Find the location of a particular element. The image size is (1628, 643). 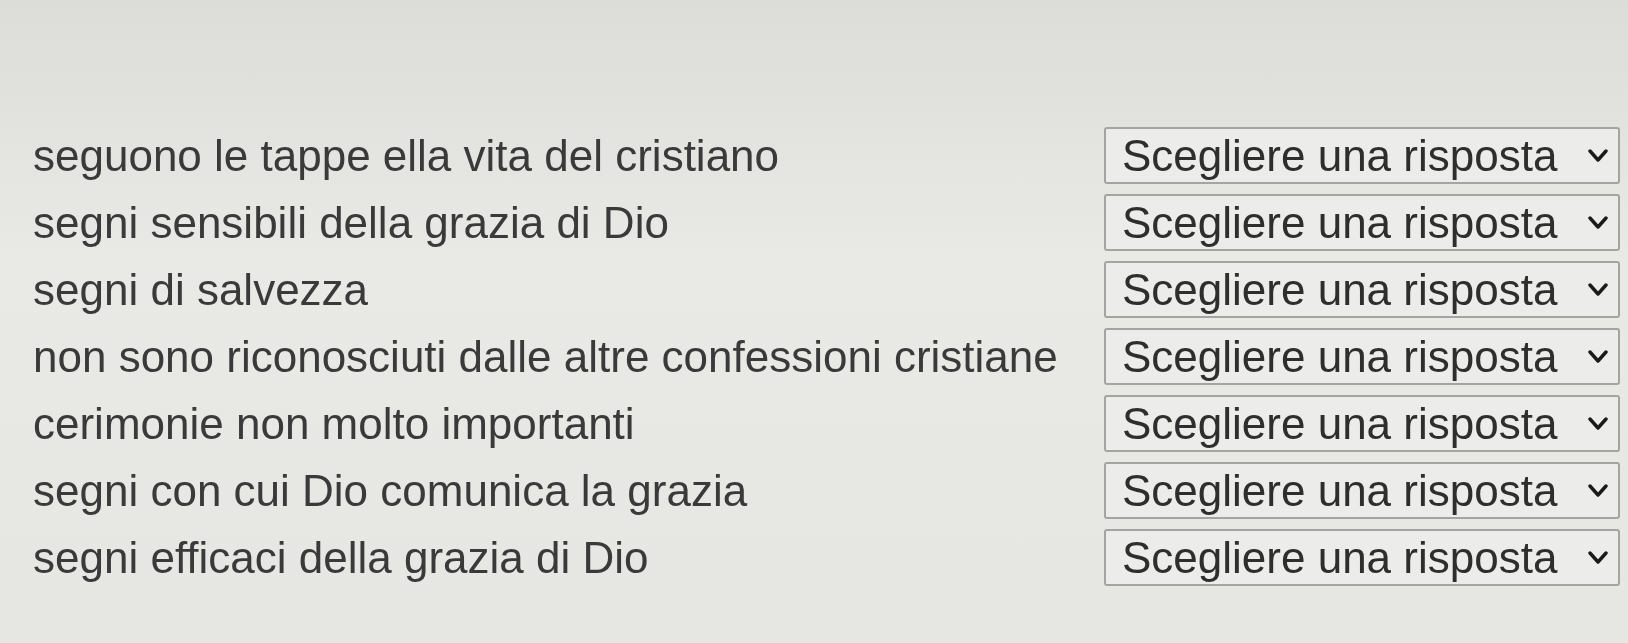

question-text: seguono le tappe ella vita del cristiano is located at coordinates (406, 155).